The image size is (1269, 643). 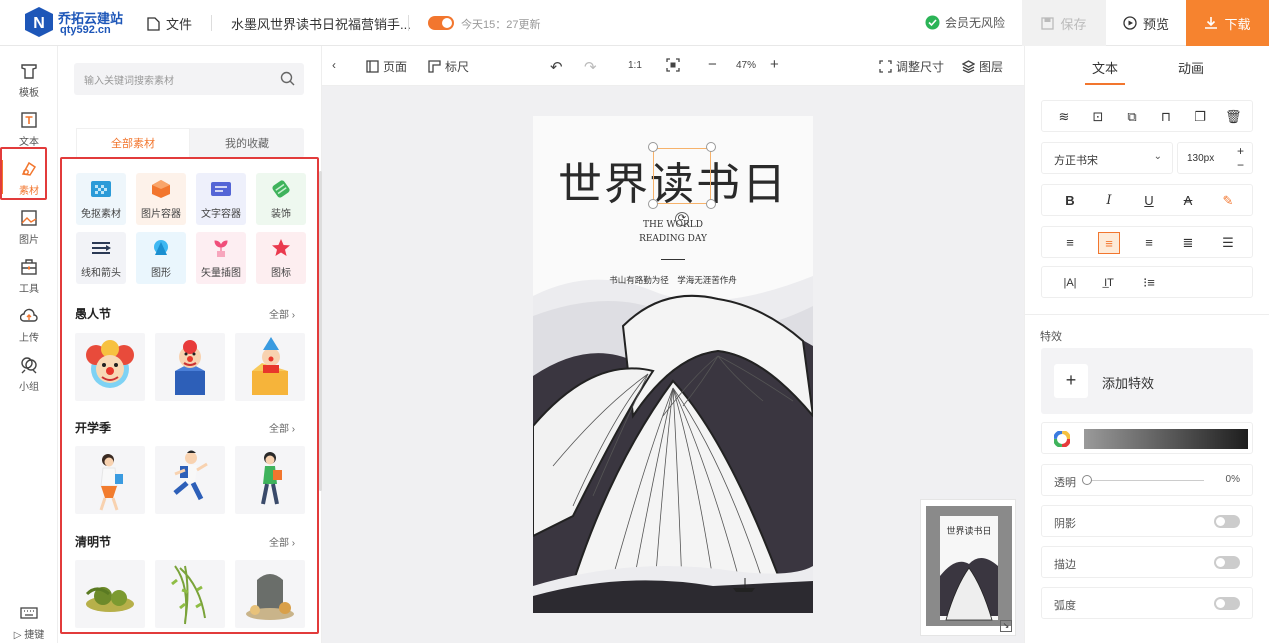 I want to click on nav-item-text: 文本, so click(x=29, y=128).